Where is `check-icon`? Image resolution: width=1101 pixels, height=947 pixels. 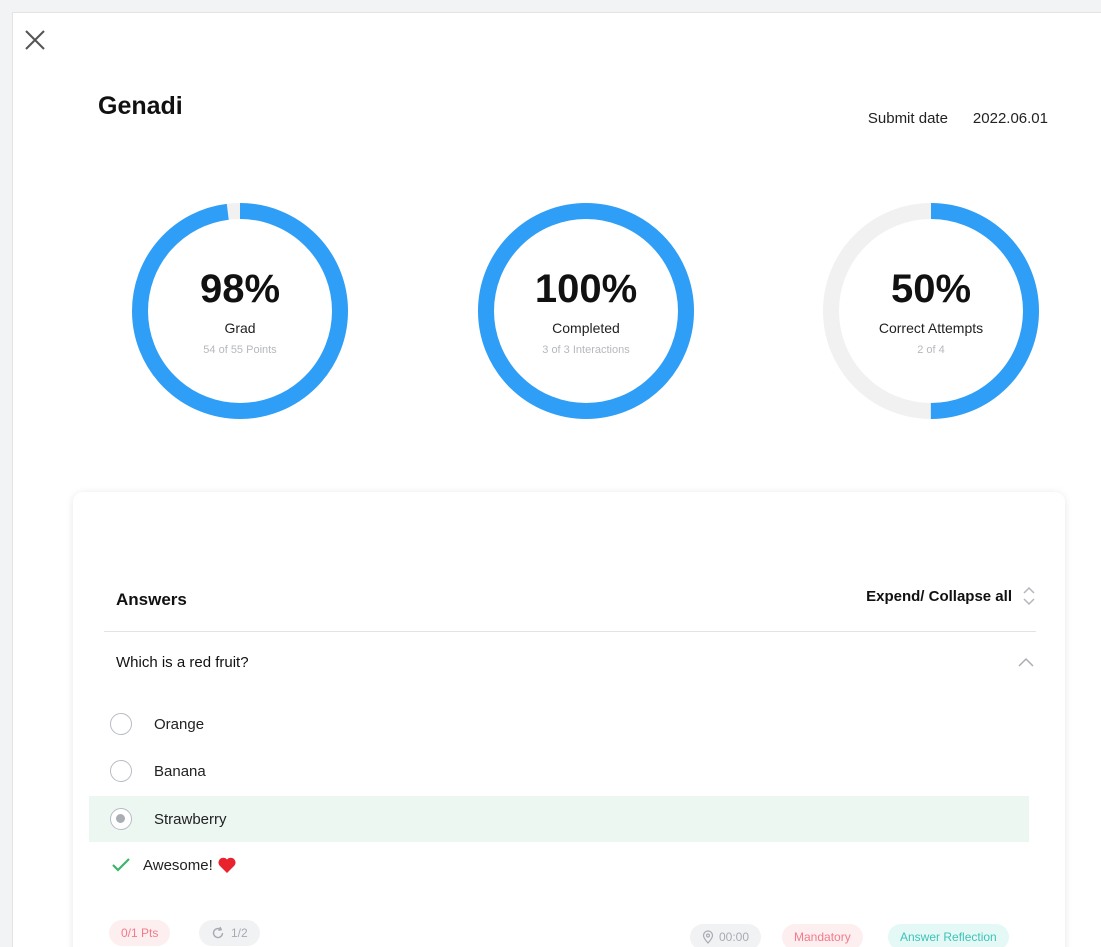 check-icon is located at coordinates (121, 865).